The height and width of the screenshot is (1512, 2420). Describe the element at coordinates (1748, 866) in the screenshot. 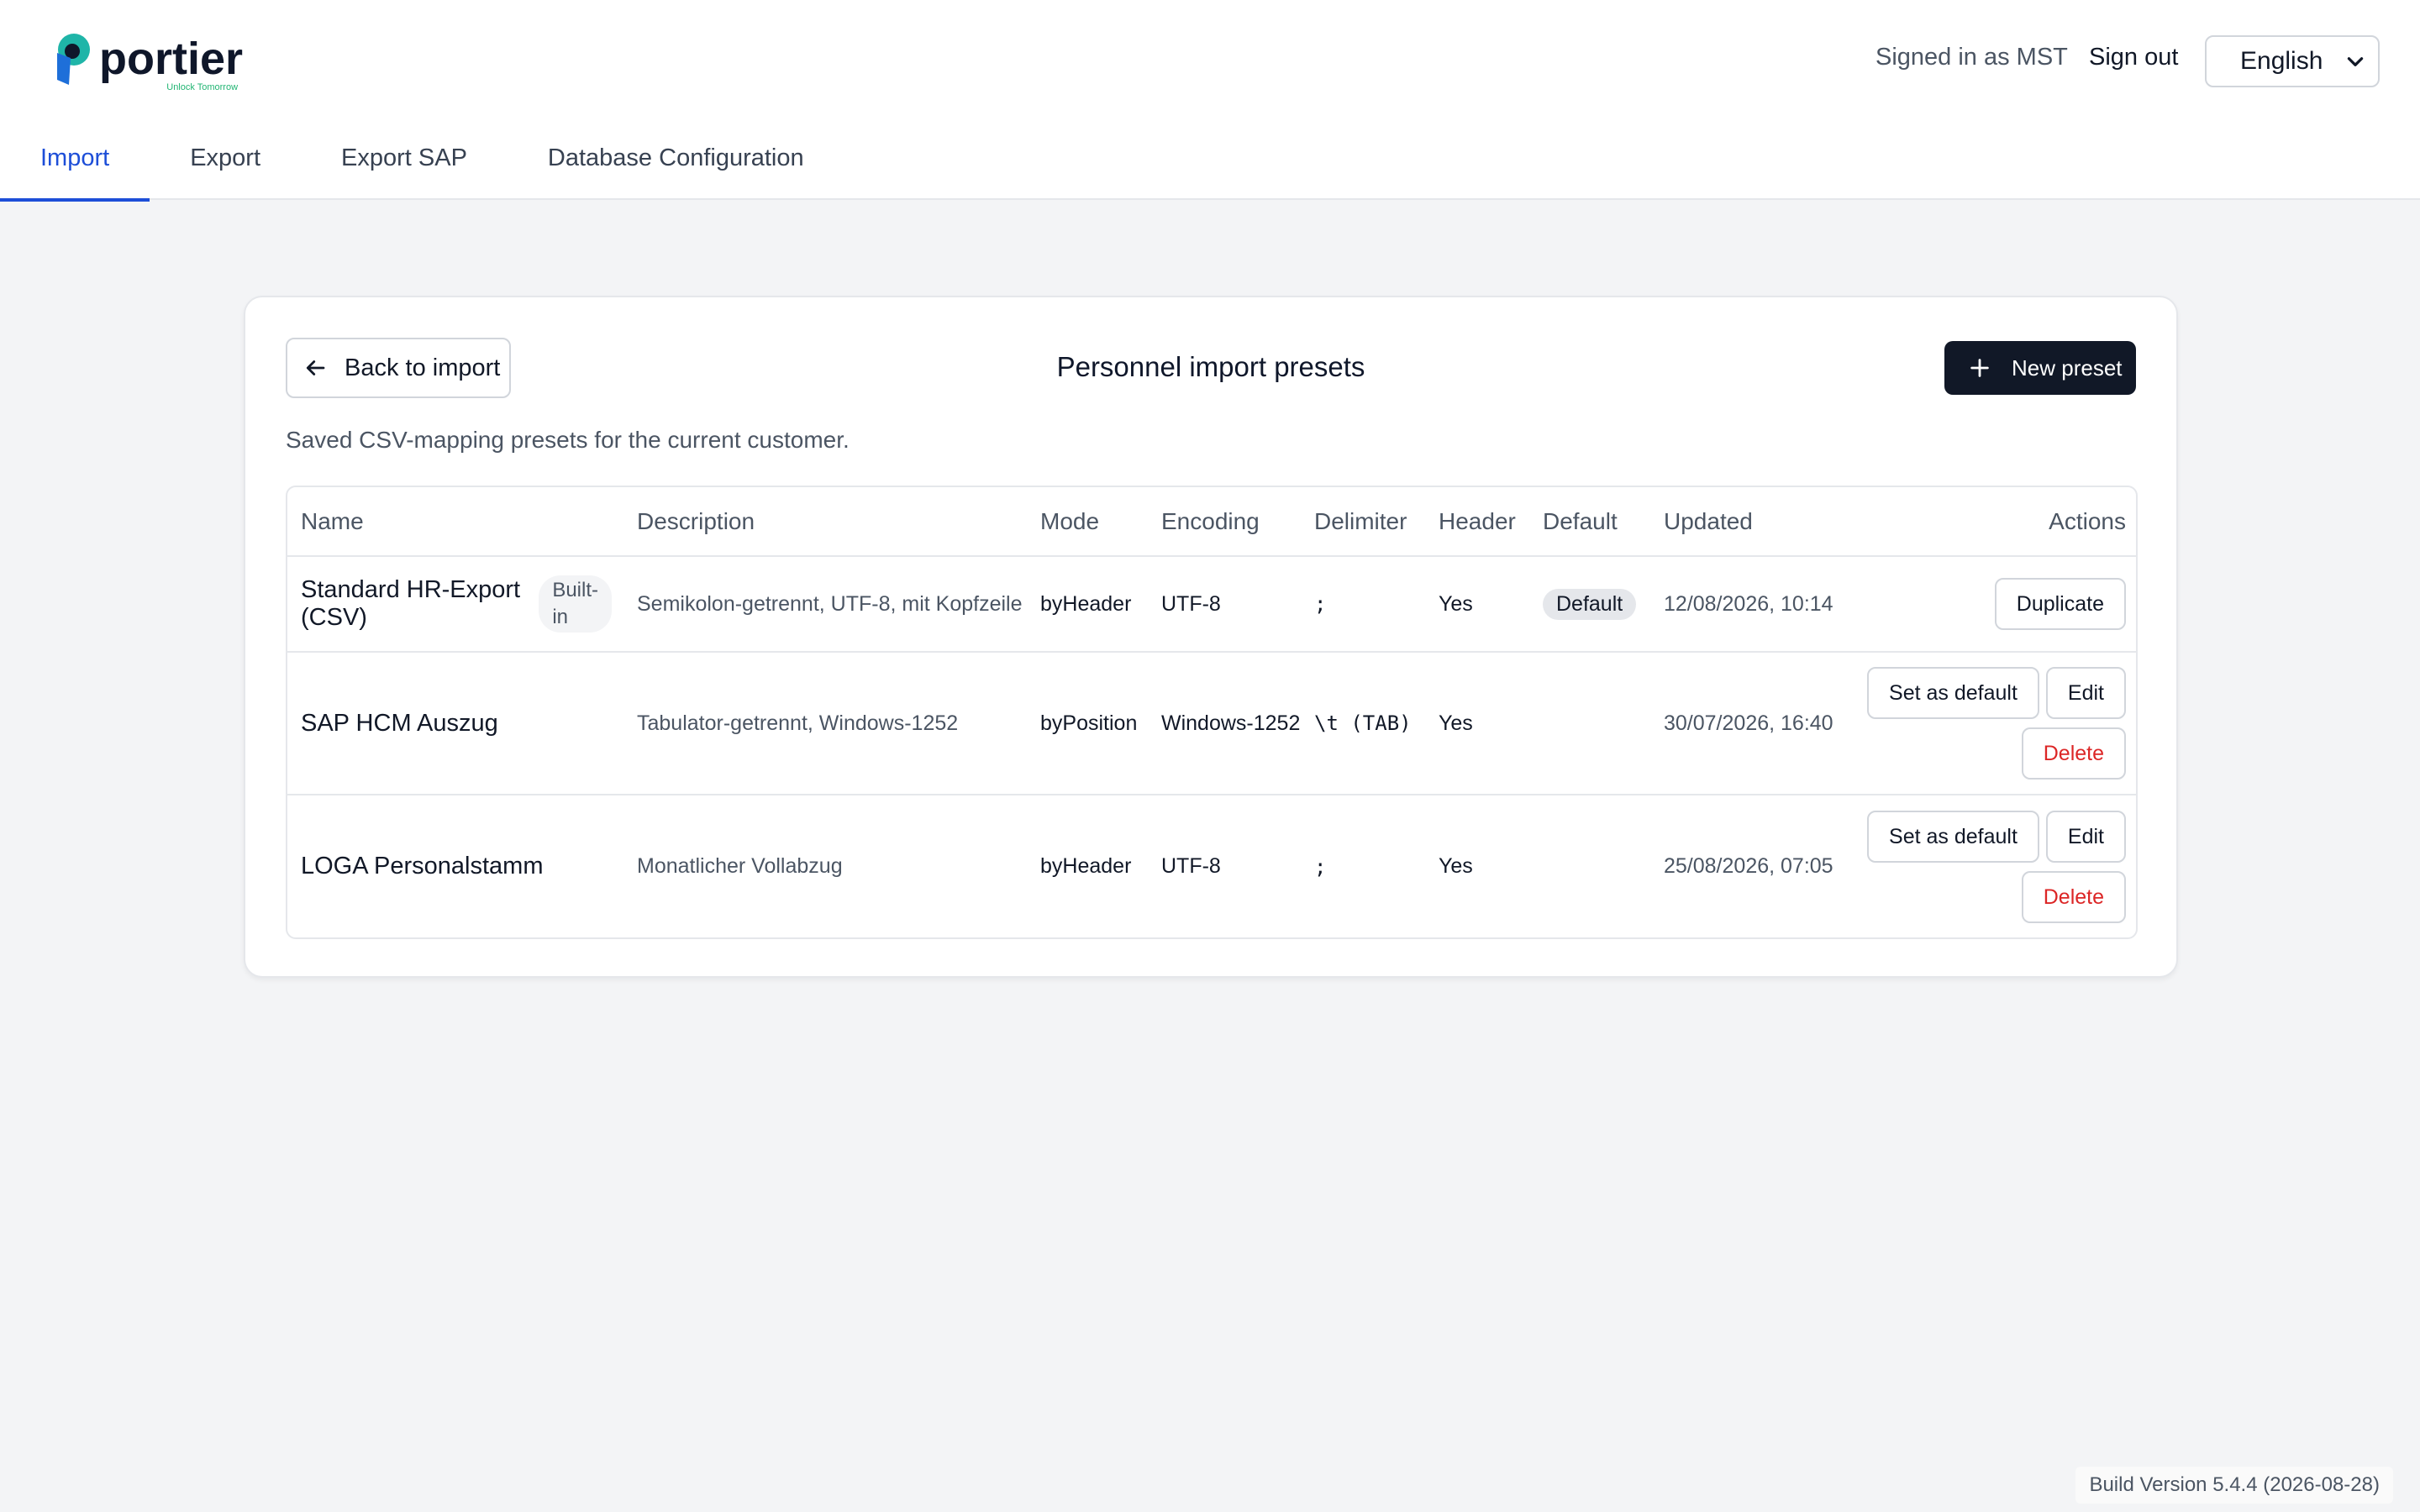

I see `preset-updated: 25/08/2026, 07:05` at that location.